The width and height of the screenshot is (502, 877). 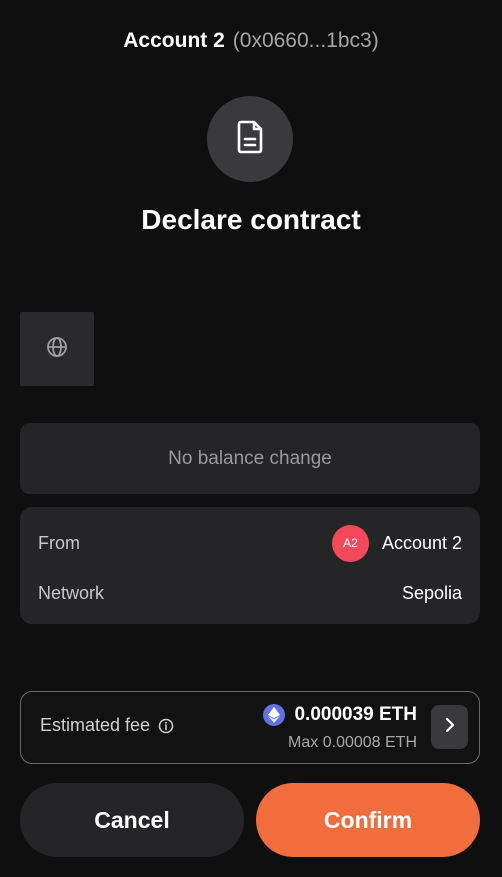 What do you see at coordinates (251, 219) in the screenshot?
I see `transaction-title: Declare contract` at bounding box center [251, 219].